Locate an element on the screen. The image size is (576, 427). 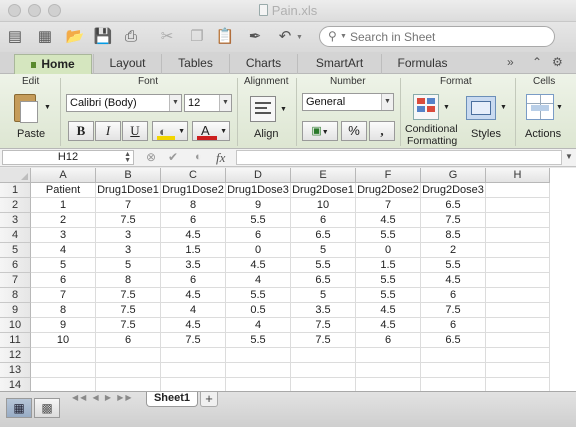
number-format-select: General ▼ is located at coordinates (348, 102).